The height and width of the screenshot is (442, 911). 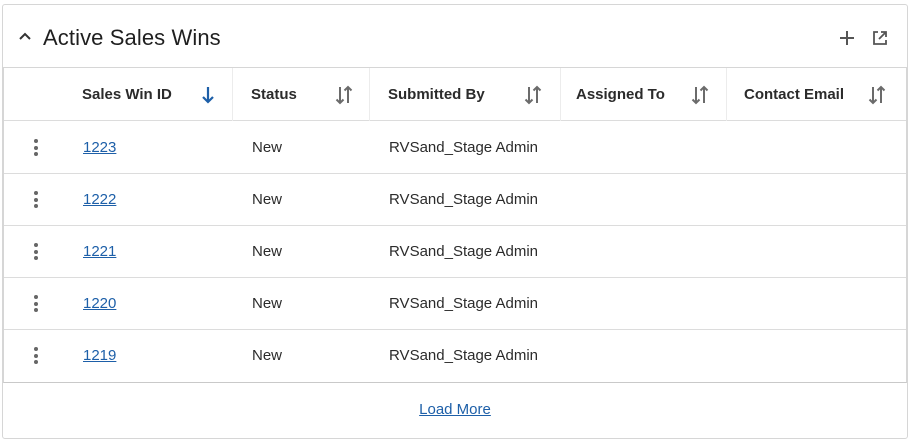 I want to click on load-more-container: Load More, so click(x=455, y=410).